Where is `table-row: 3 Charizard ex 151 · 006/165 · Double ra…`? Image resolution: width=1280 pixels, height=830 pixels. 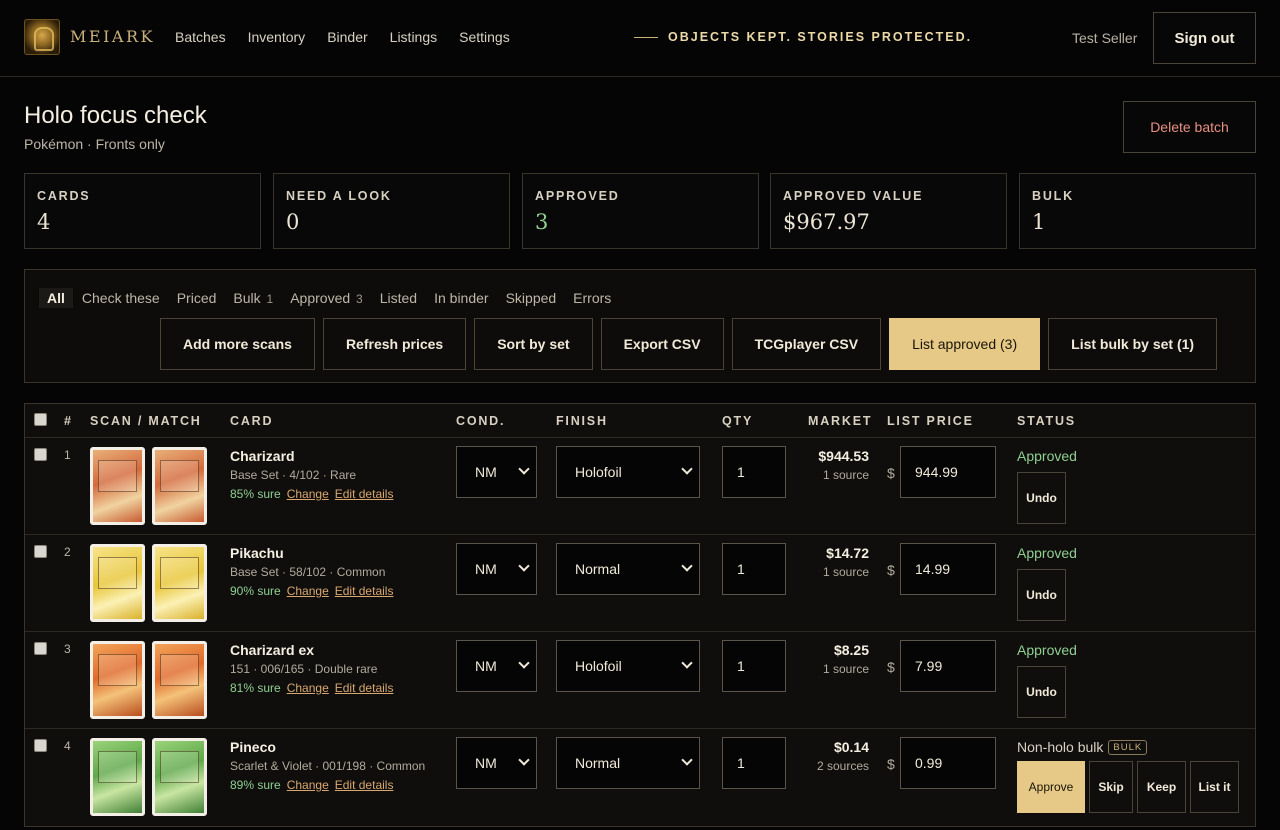 table-row: 3 Charizard ex 151 · 006/165 · Double ra… is located at coordinates (640, 680).